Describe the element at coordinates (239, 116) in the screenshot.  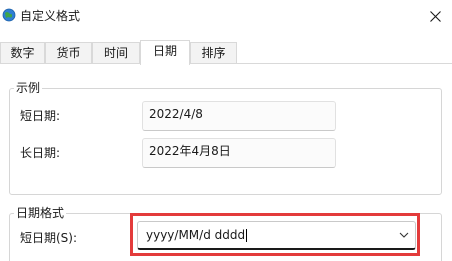
I see `example-short-date-value: 2022/4/8` at that location.